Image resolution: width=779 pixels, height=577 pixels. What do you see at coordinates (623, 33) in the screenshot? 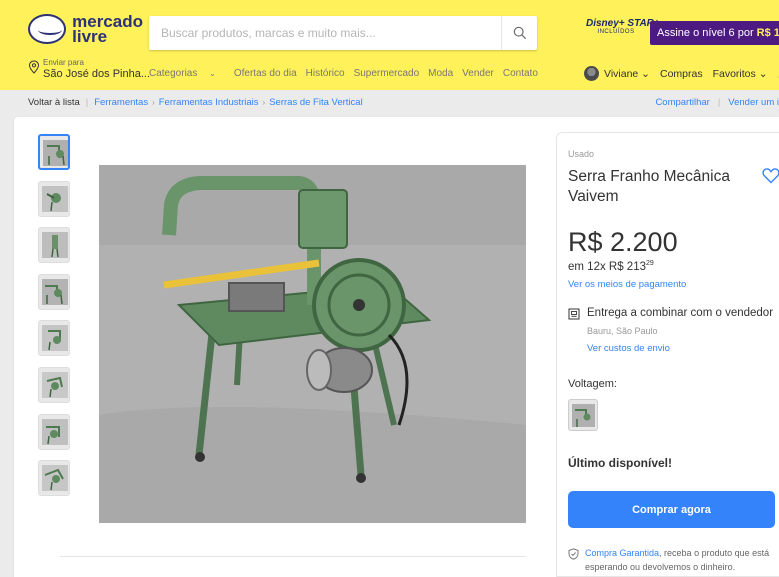
I see `disney-star-logo: Disney+ STAR+ INCLUÍDOS` at bounding box center [623, 33].